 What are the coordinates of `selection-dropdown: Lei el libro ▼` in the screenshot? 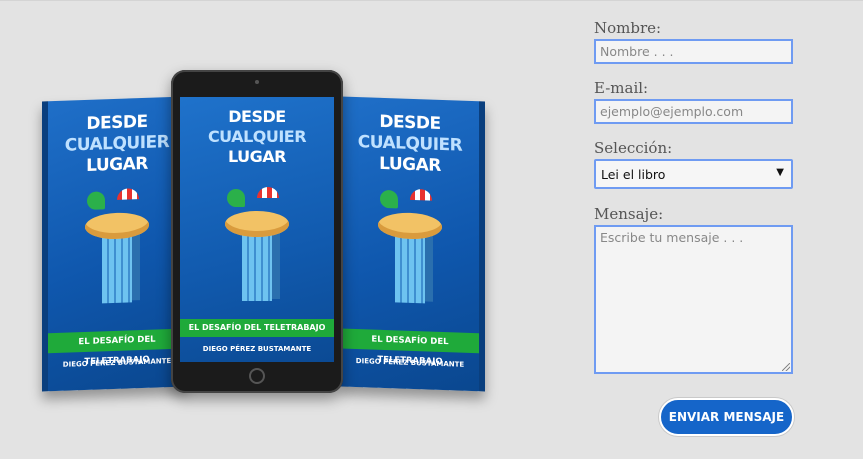 It's located at (693, 174).